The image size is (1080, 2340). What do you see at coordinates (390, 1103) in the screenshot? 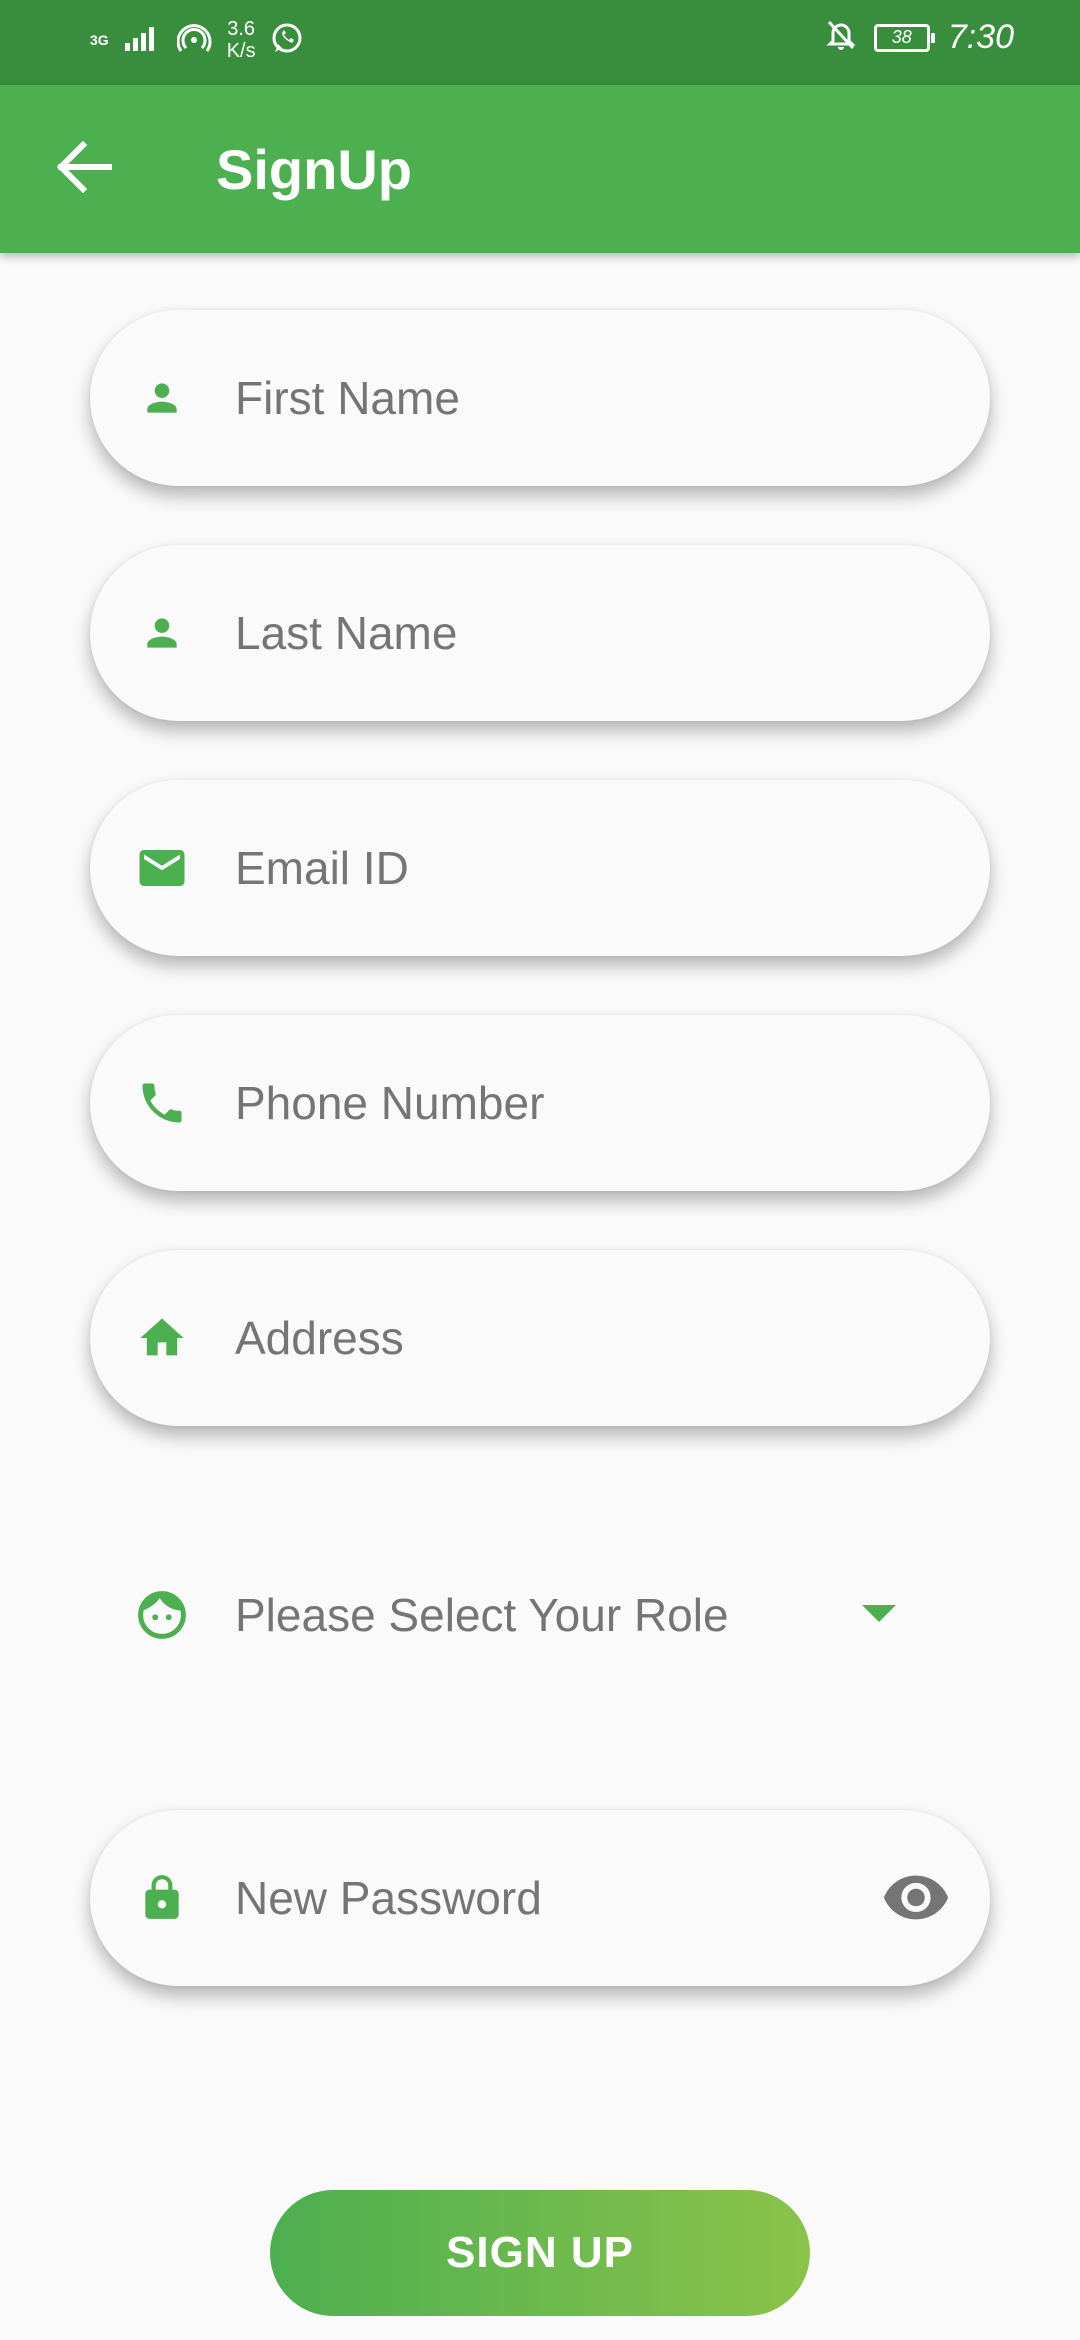
I see `phone-placeholder: Phone Number` at bounding box center [390, 1103].